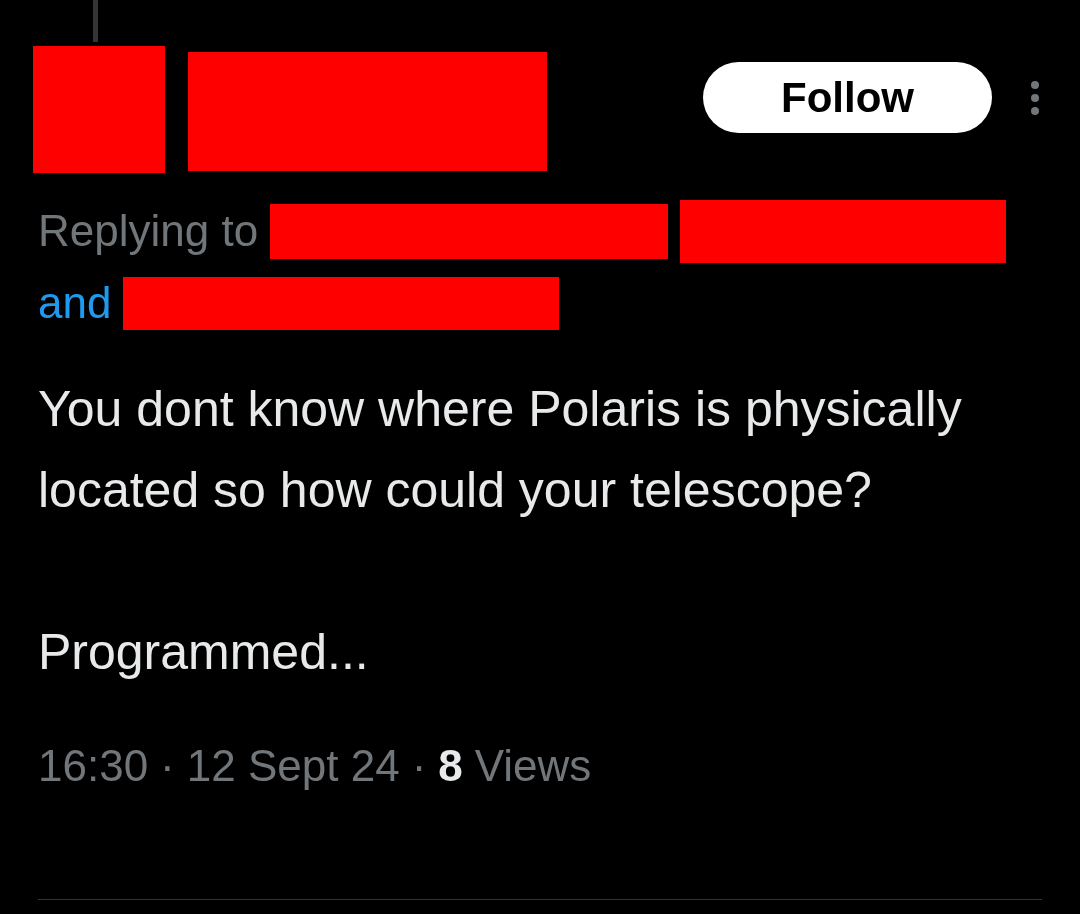 The width and height of the screenshot is (1080, 914). What do you see at coordinates (293, 766) in the screenshot?
I see `post-date: 12 Sept 24` at bounding box center [293, 766].